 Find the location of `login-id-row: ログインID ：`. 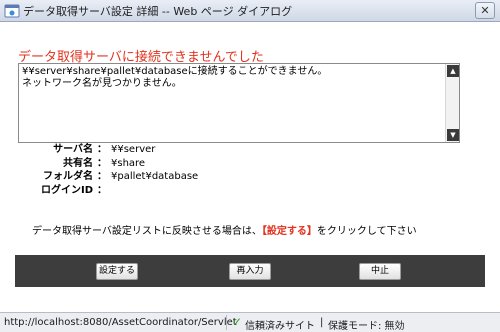

login-id-row: ログインID ： is located at coordinates (114, 188).